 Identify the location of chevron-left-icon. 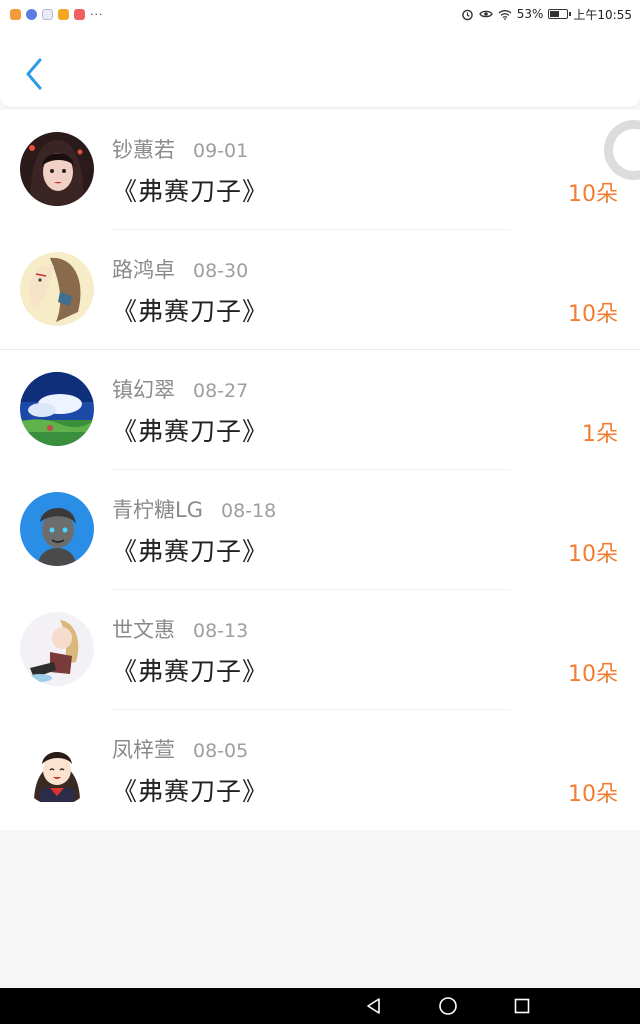
(34, 74).